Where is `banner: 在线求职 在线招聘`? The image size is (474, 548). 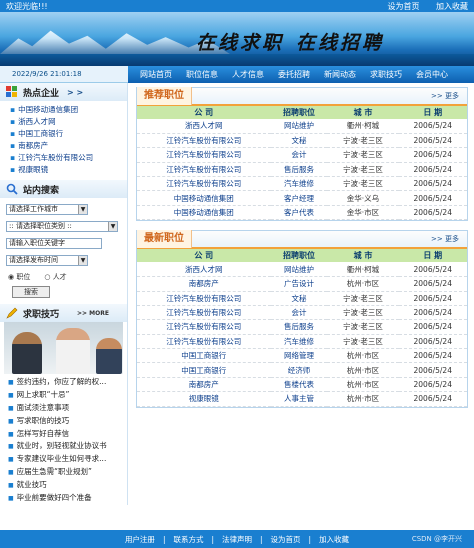
banner: 在线求职 在线招聘 is located at coordinates (237, 39).